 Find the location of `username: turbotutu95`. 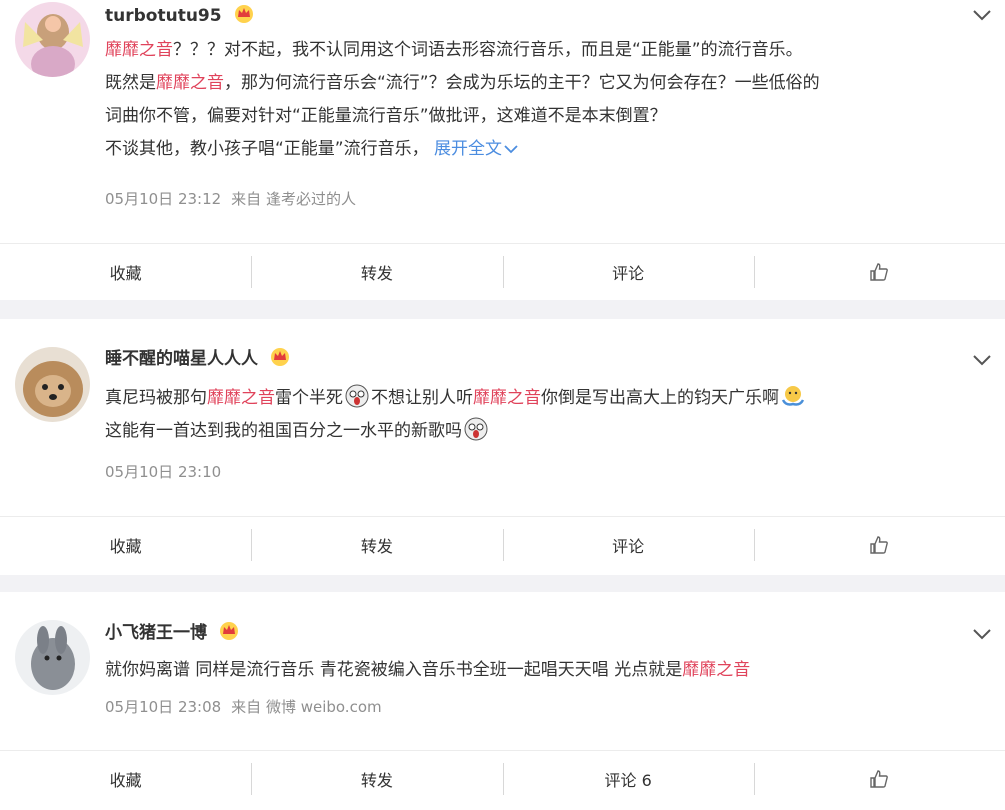

username: turbotutu95 is located at coordinates (179, 16).